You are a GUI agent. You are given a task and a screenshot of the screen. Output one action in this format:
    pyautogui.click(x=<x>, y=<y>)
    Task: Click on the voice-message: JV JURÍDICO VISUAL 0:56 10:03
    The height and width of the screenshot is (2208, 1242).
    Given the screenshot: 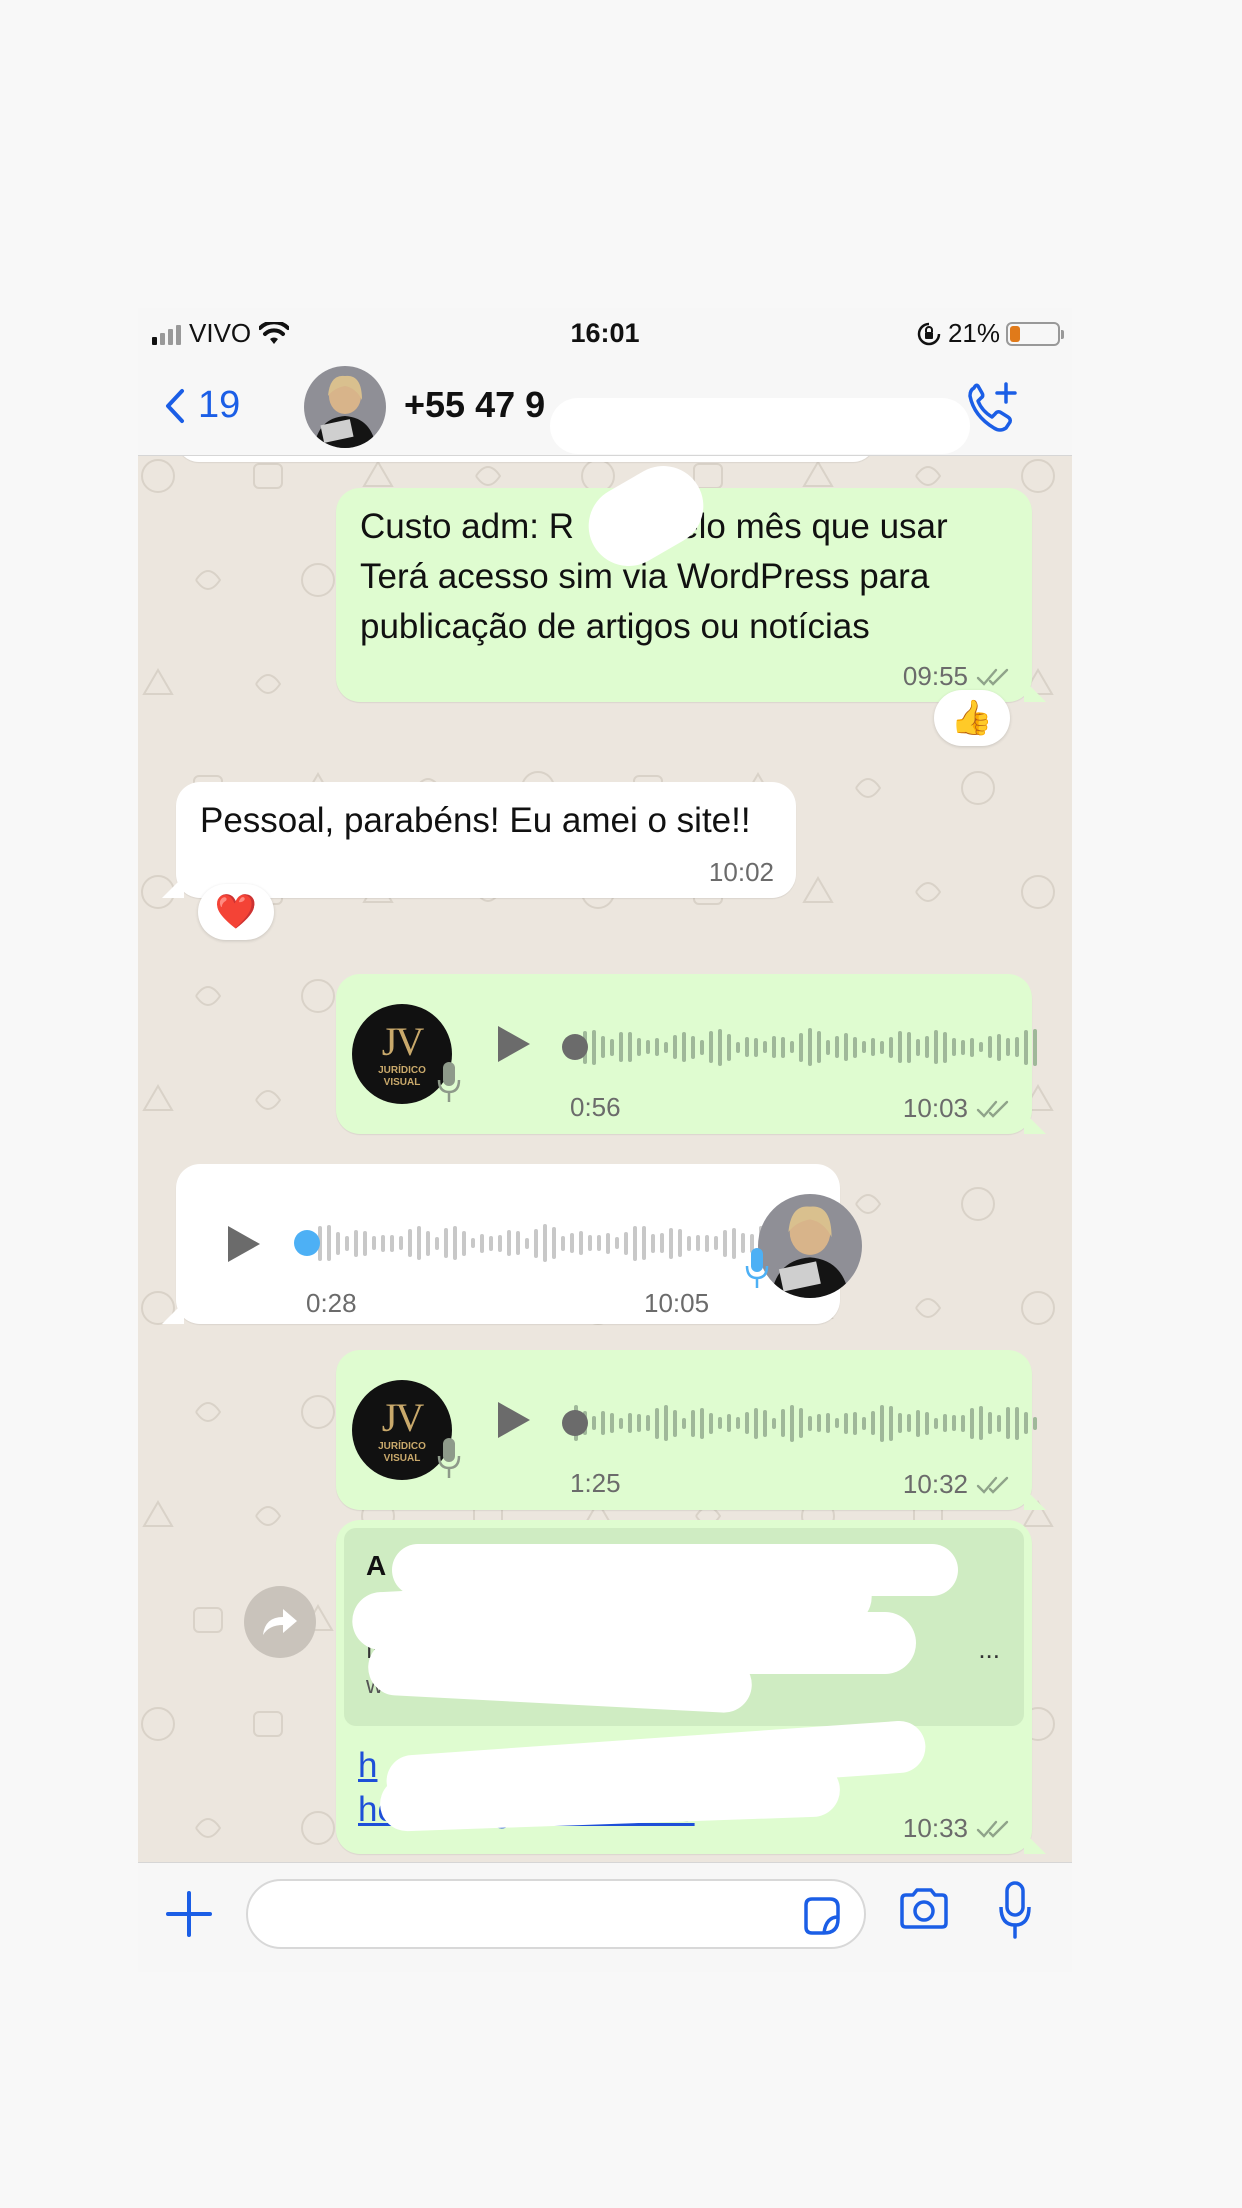 What is the action you would take?
    pyautogui.click(x=691, y=1054)
    